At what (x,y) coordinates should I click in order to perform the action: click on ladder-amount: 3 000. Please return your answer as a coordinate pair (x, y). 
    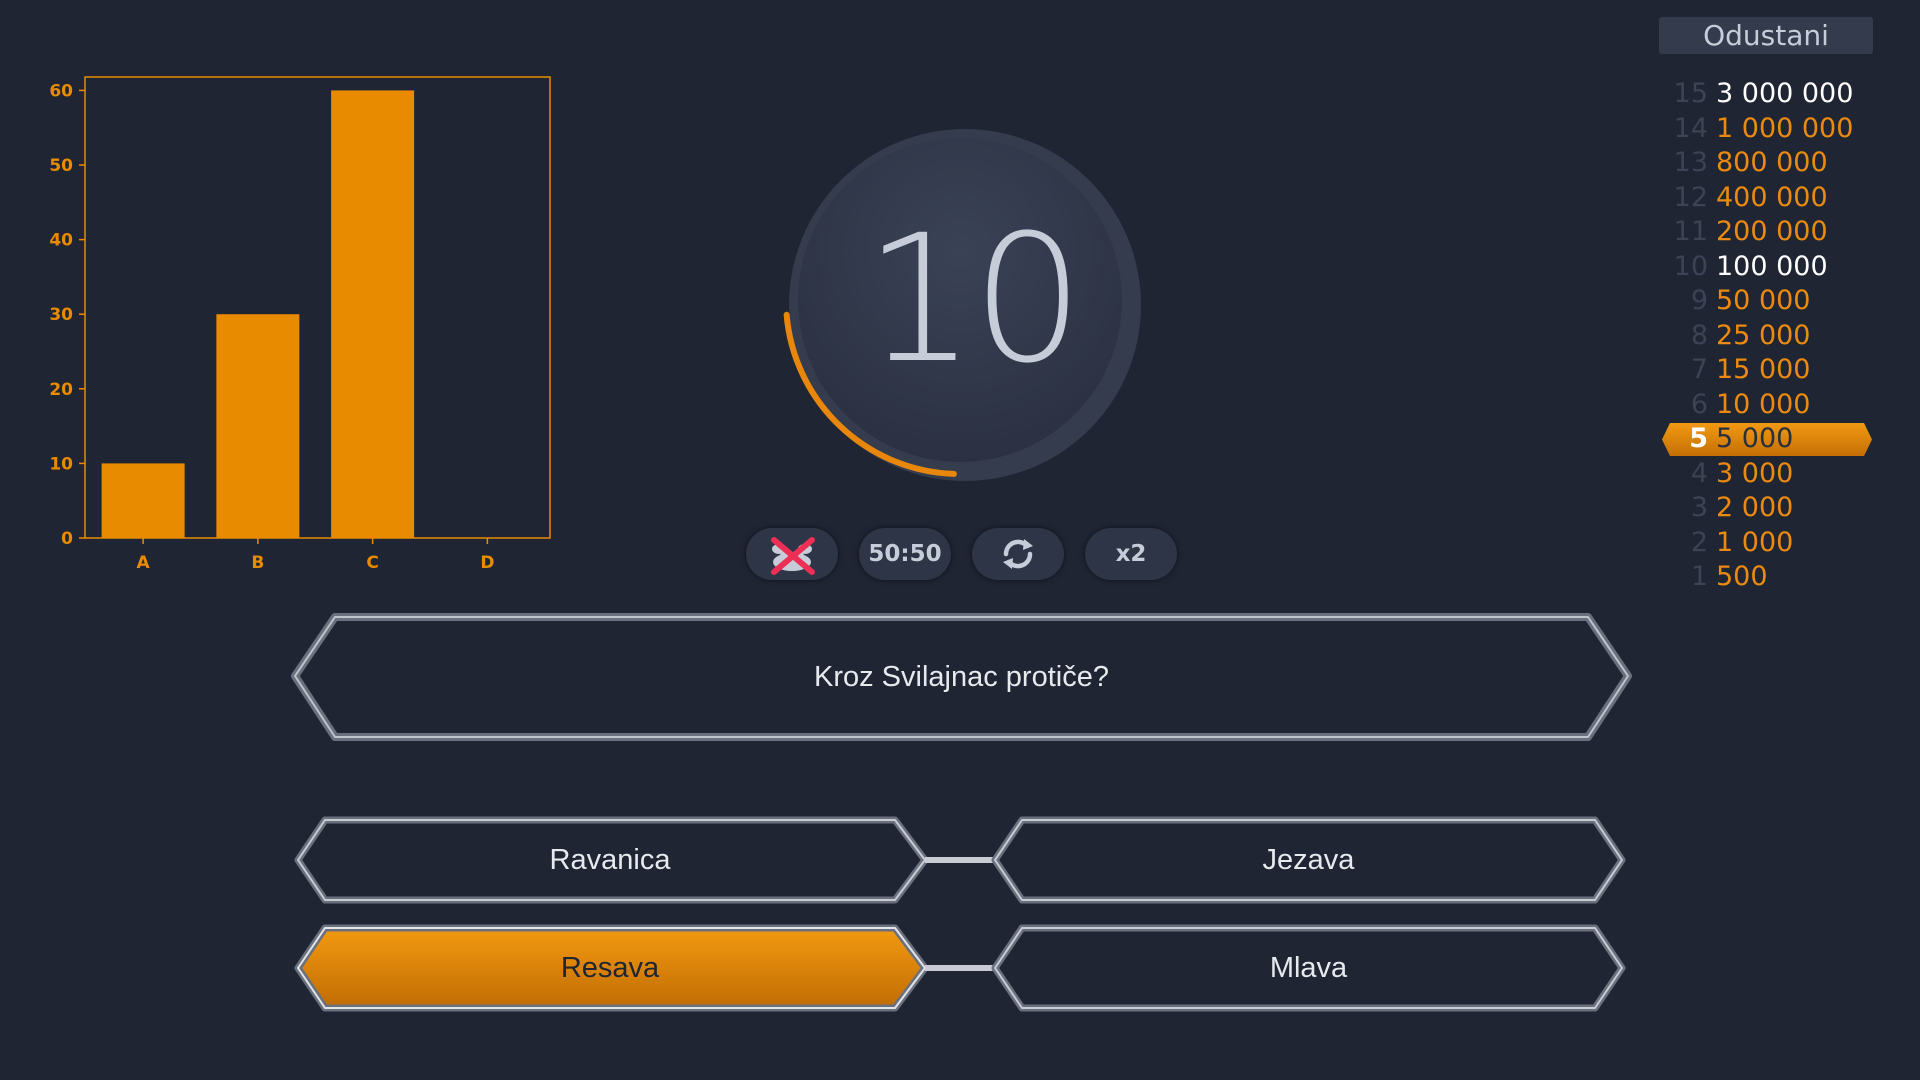
    Looking at the image, I should click on (1755, 473).